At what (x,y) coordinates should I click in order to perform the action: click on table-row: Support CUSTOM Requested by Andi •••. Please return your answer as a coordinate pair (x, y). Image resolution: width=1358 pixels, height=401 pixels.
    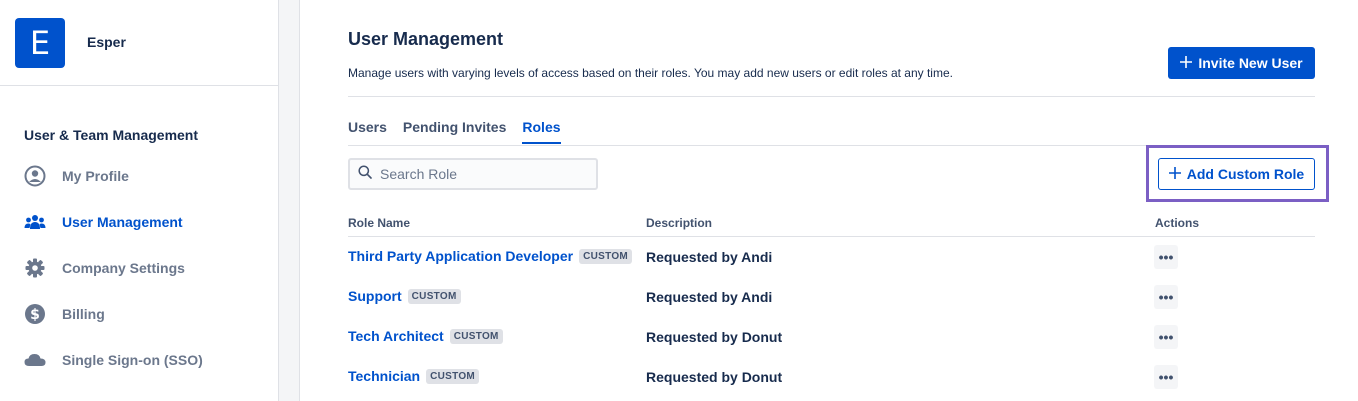
    Looking at the image, I should click on (831, 297).